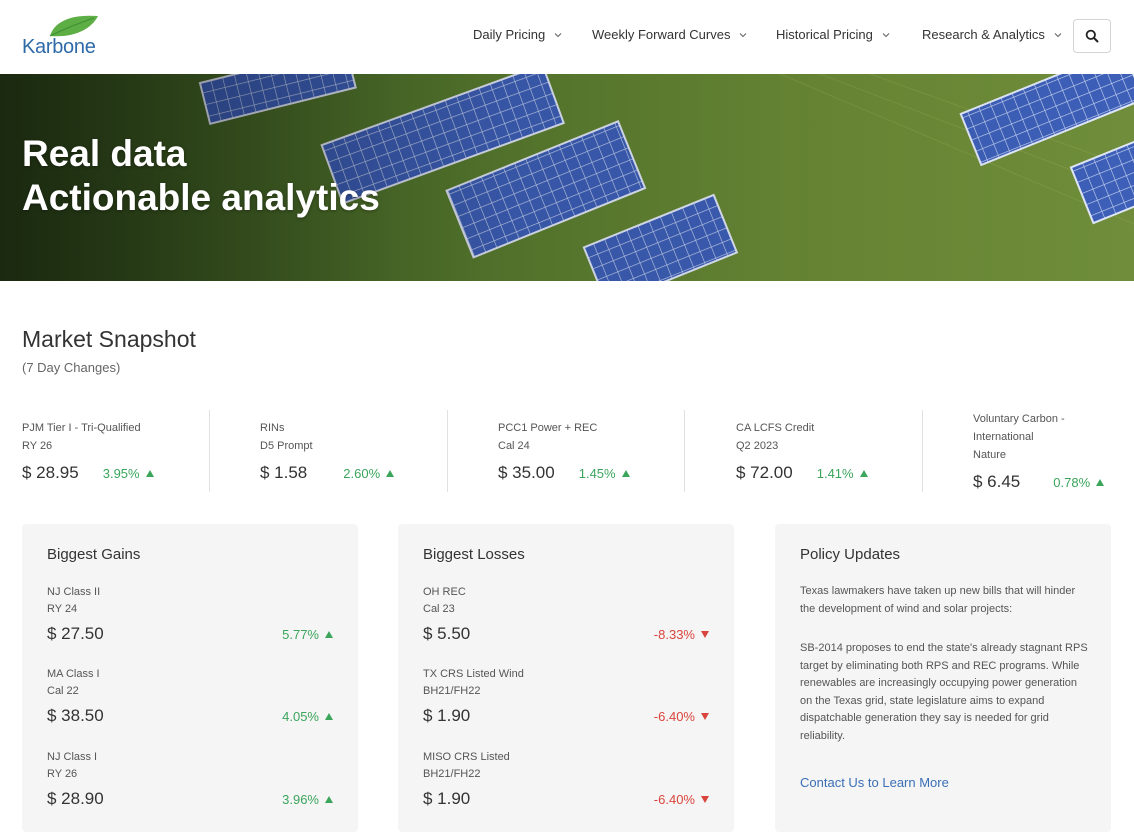  Describe the element at coordinates (62, 609) in the screenshot. I see `product-term: RY 24` at that location.